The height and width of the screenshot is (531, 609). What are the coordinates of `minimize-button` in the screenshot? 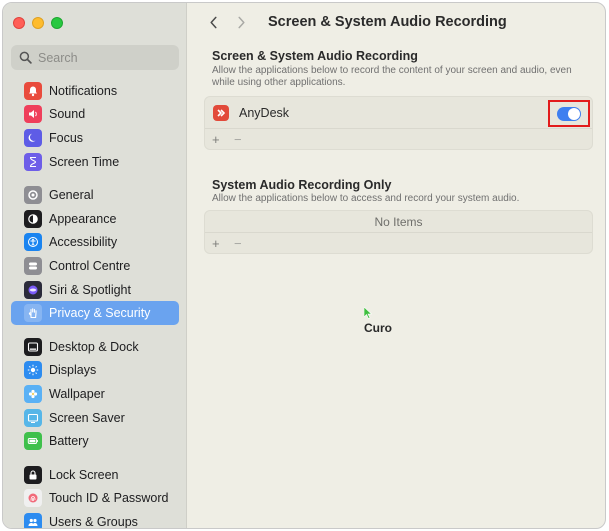 It's located at (38, 23).